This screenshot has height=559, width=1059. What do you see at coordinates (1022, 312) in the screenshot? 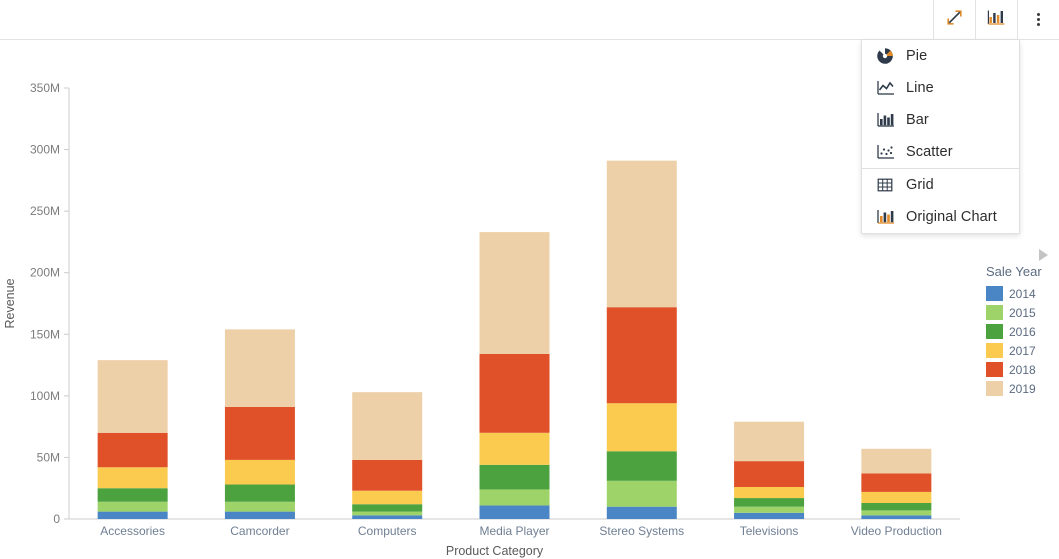
I see `legend-item-2015: 2015` at bounding box center [1022, 312].